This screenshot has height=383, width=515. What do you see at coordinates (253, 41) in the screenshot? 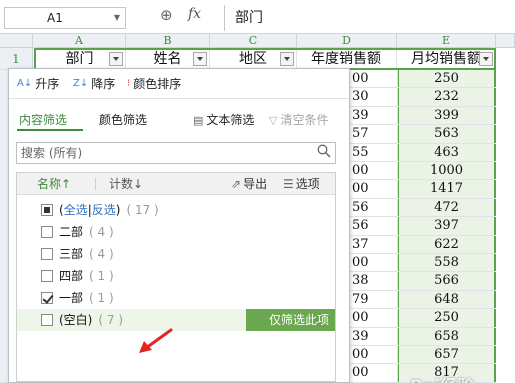
I see `column-header-c: C` at bounding box center [253, 41].